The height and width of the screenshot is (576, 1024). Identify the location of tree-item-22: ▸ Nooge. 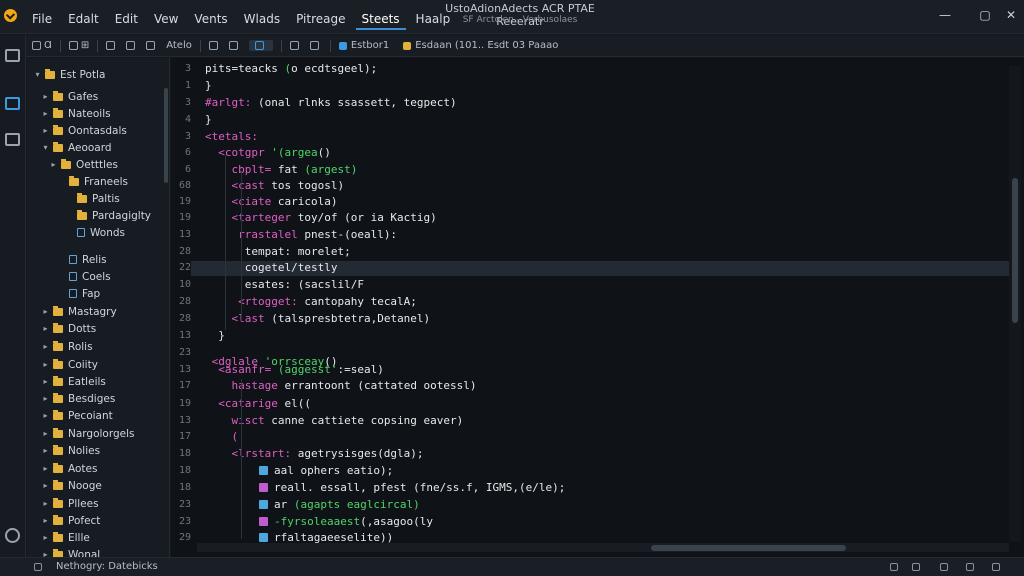
(71, 485).